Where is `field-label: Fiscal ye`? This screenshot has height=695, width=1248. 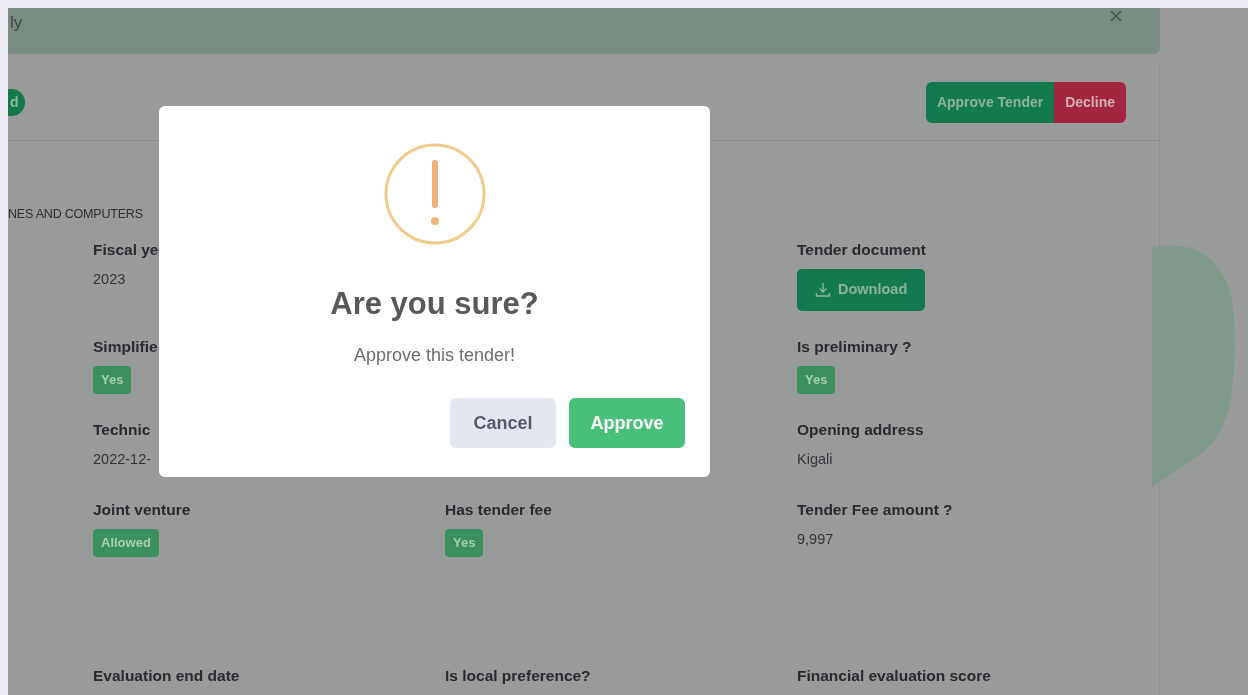
field-label: Fiscal ye is located at coordinates (126, 249).